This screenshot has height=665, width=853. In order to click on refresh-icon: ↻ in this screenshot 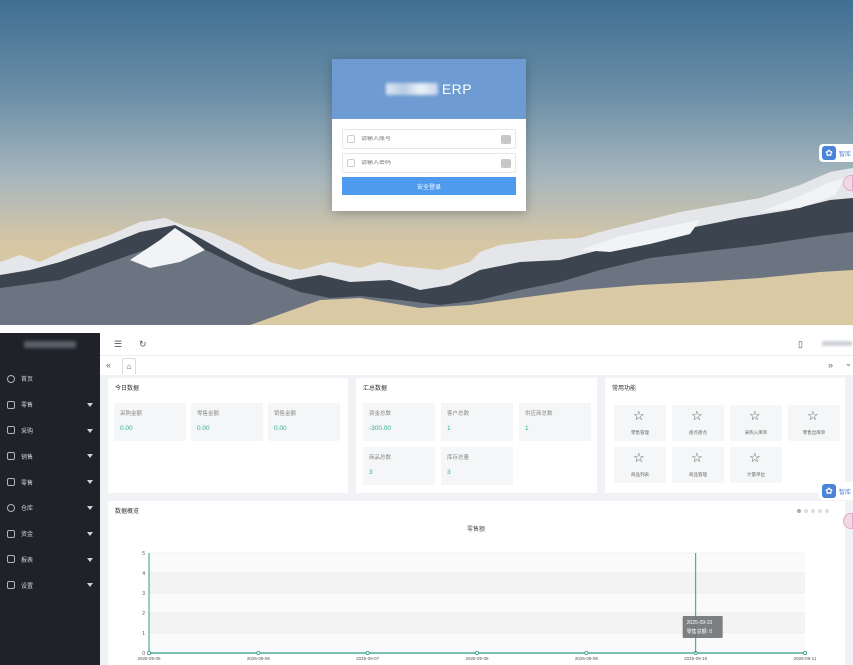, I will do `click(143, 344)`.